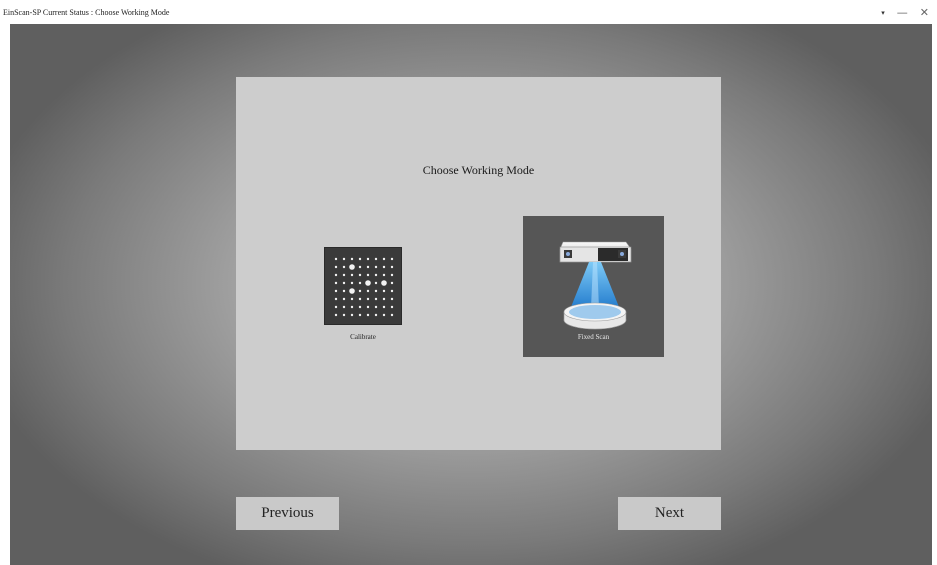 The height and width of the screenshot is (565, 937). What do you see at coordinates (669, 513) in the screenshot?
I see `next-button: Next` at bounding box center [669, 513].